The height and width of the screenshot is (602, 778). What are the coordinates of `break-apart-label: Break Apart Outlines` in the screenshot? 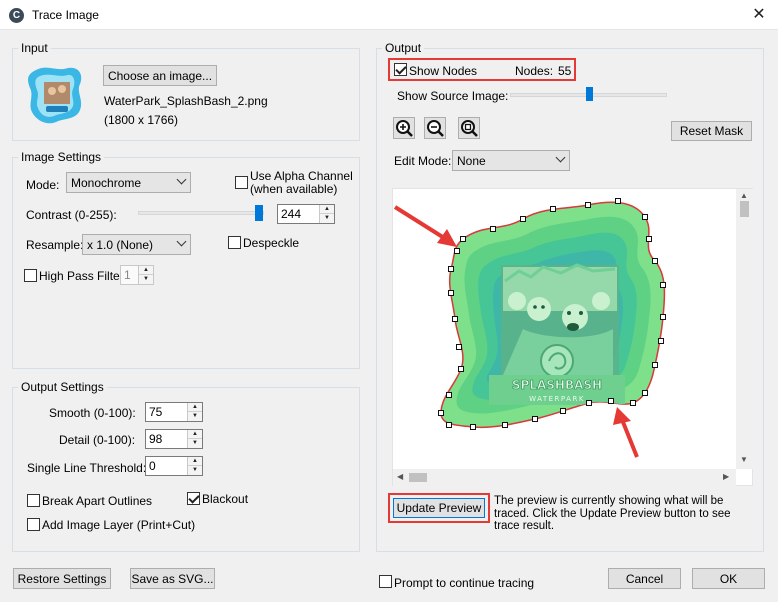 It's located at (97, 501).